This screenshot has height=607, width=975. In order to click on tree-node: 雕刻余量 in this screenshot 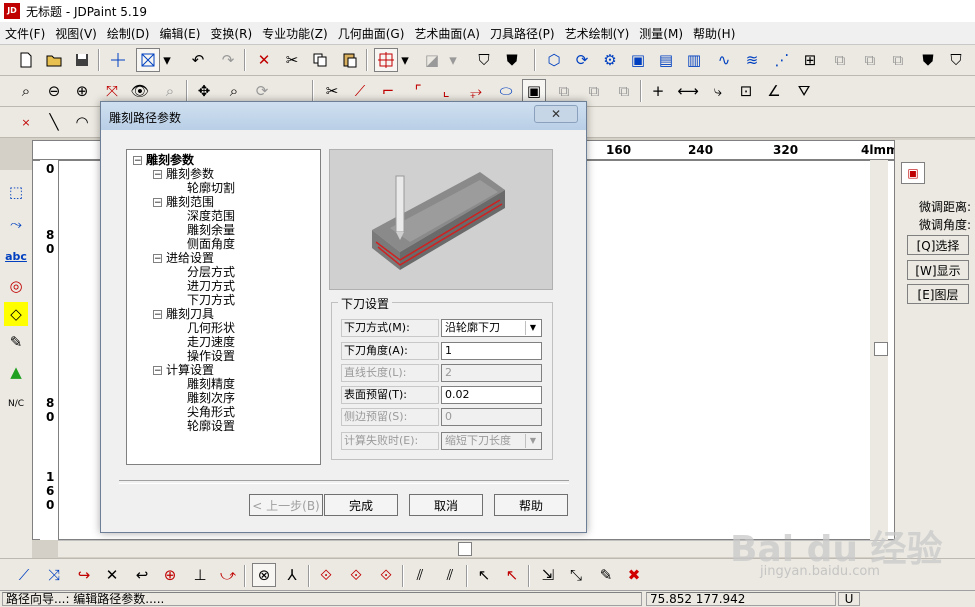, I will do `click(211, 230)`.